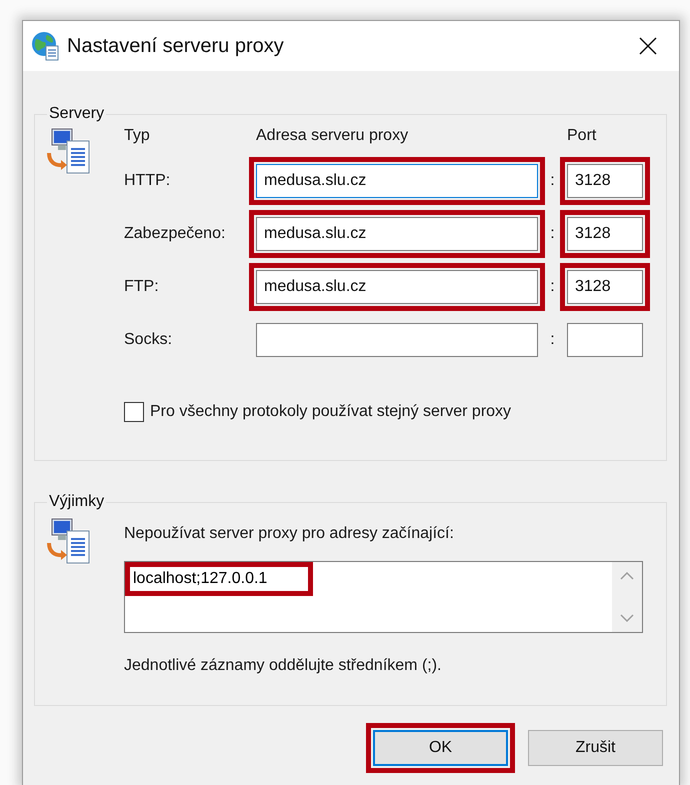  What do you see at coordinates (331, 412) in the screenshot?
I see `checkbox-label: Pro všechny protokoly používat stejný server proxy` at bounding box center [331, 412].